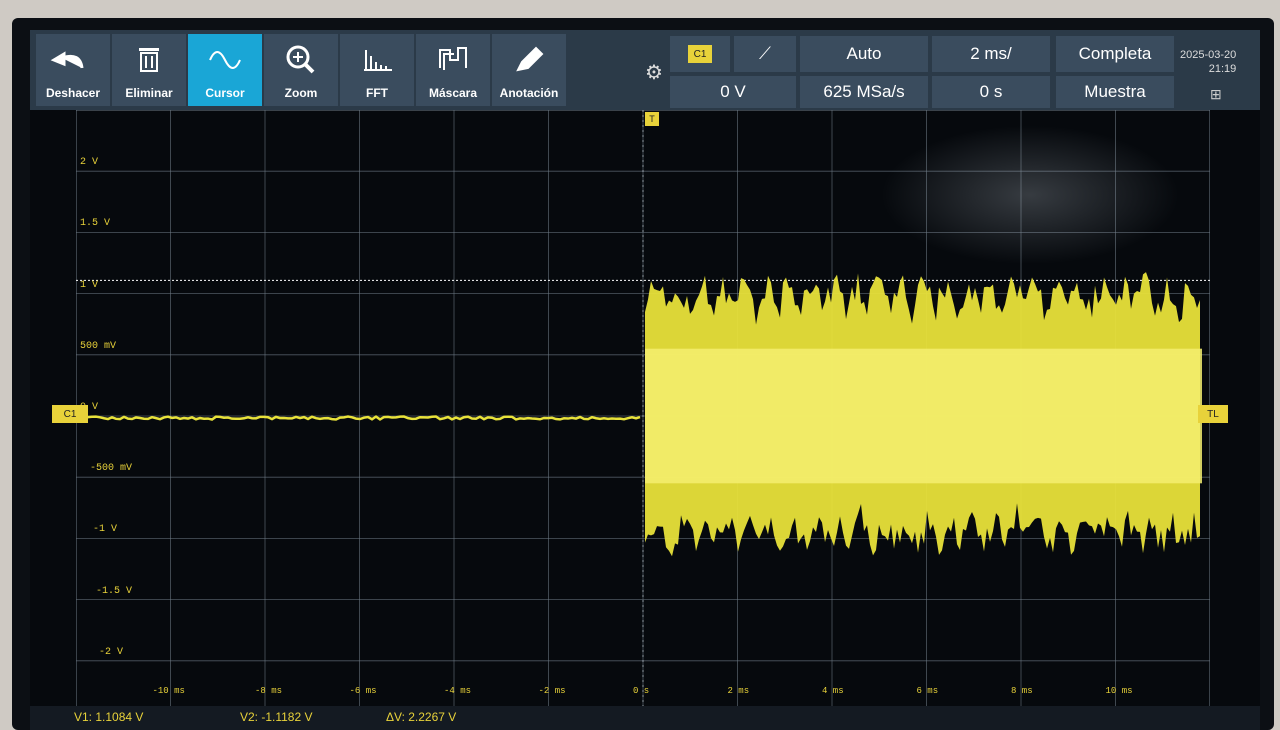 The width and height of the screenshot is (1280, 730). Describe the element at coordinates (73, 60) in the screenshot. I see `undo-icon` at that location.